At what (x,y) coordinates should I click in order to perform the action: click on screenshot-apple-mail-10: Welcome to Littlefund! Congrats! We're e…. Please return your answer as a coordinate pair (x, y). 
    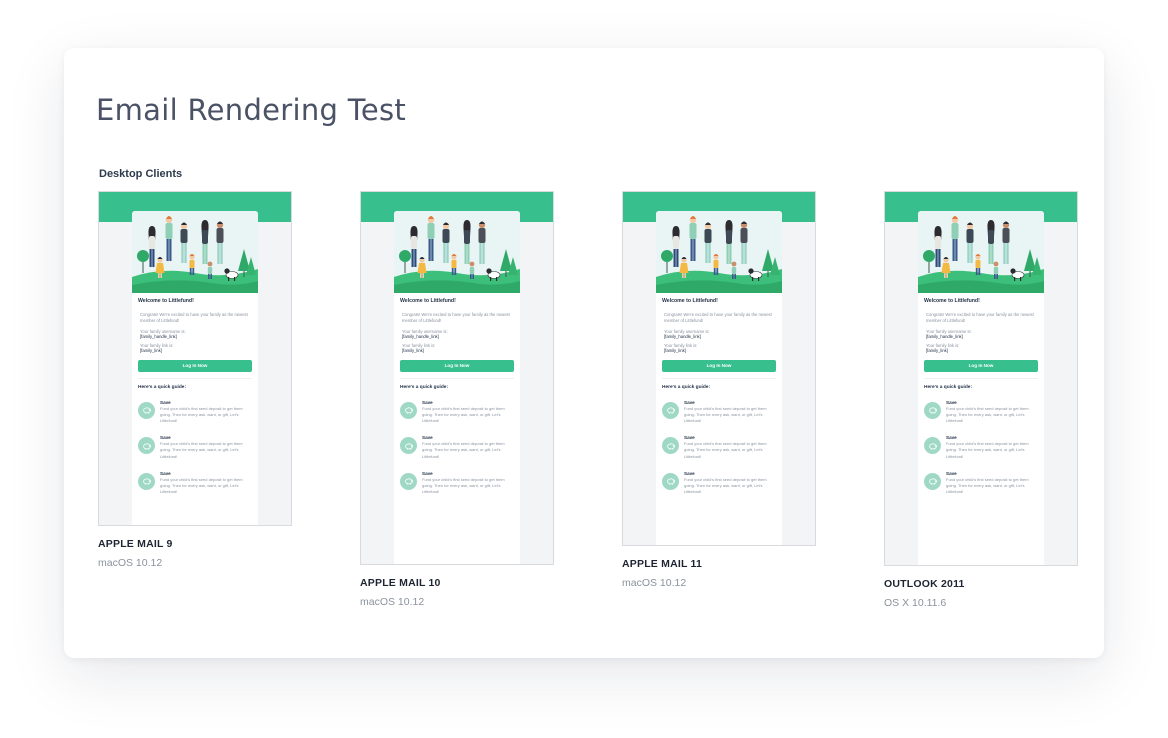
    Looking at the image, I should click on (457, 378).